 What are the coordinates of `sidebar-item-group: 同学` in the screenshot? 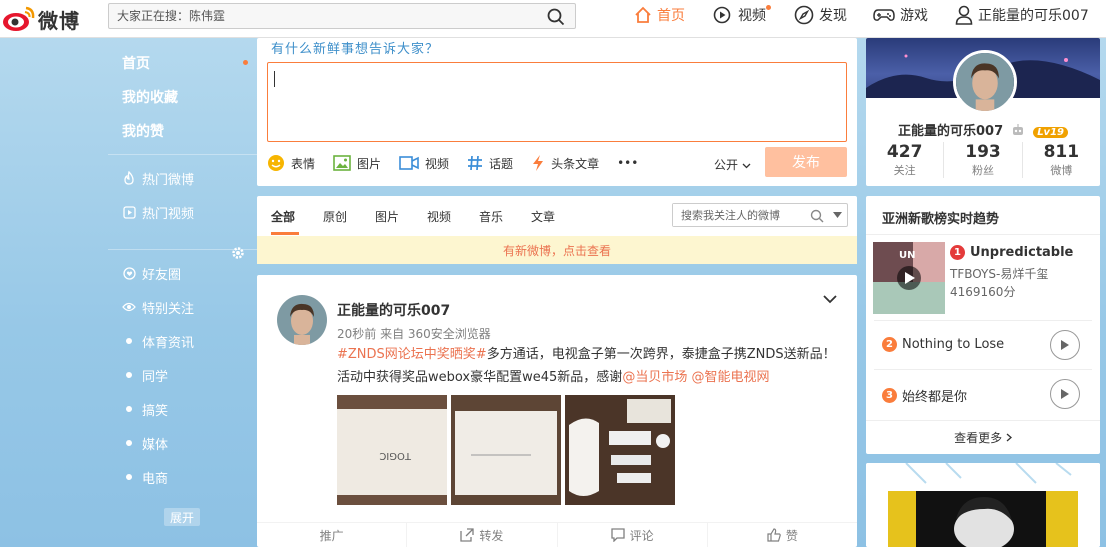 It's located at (183, 375).